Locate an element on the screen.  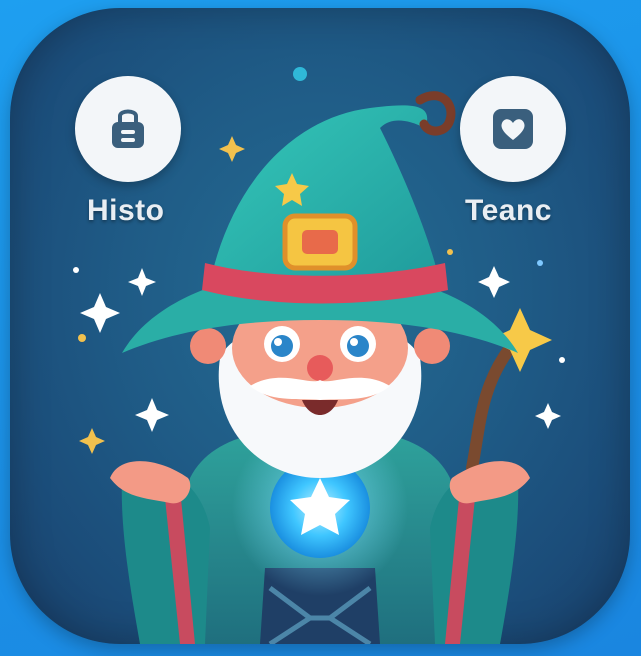
teanc-button is located at coordinates (513, 129).